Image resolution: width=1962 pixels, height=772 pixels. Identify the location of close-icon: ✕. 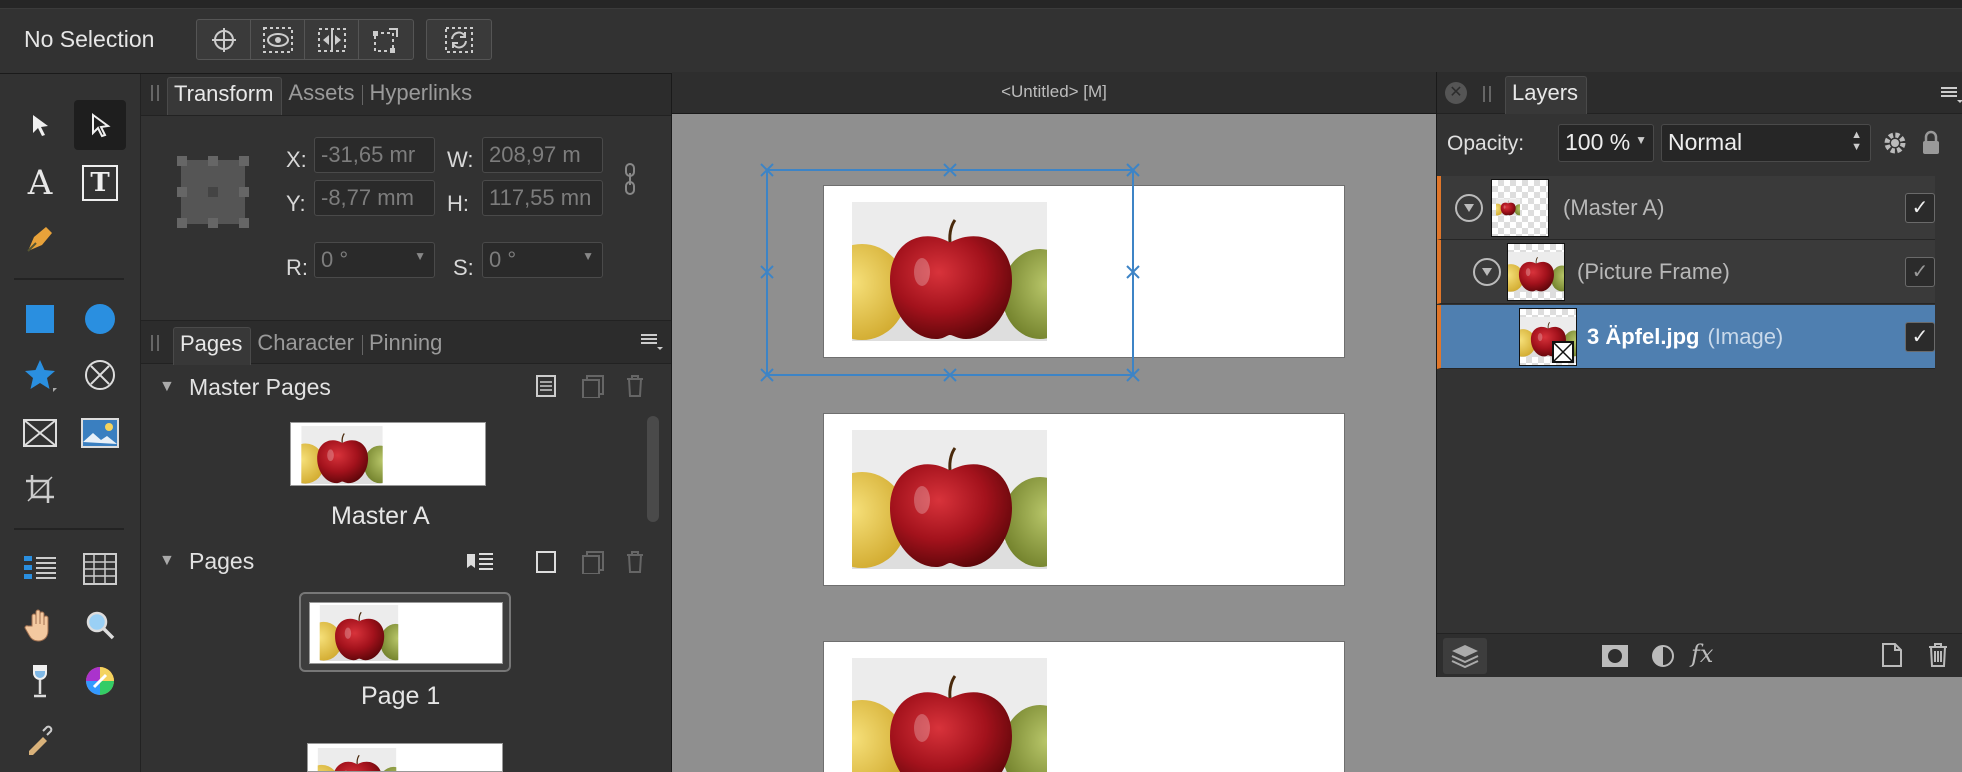
(1456, 93).